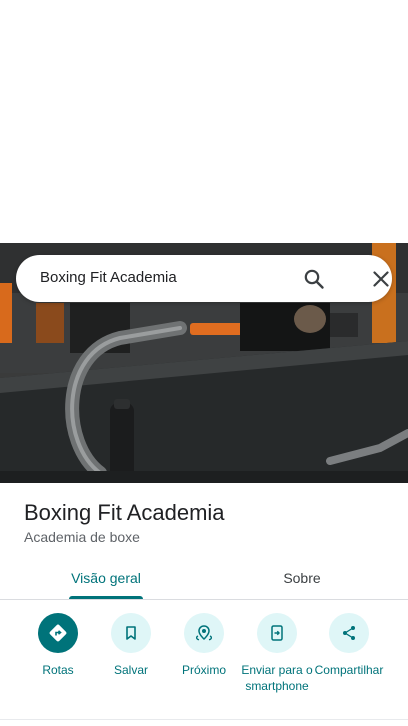 This screenshot has height=726, width=408. What do you see at coordinates (106, 597) in the screenshot?
I see `active-tab-indicator` at bounding box center [106, 597].